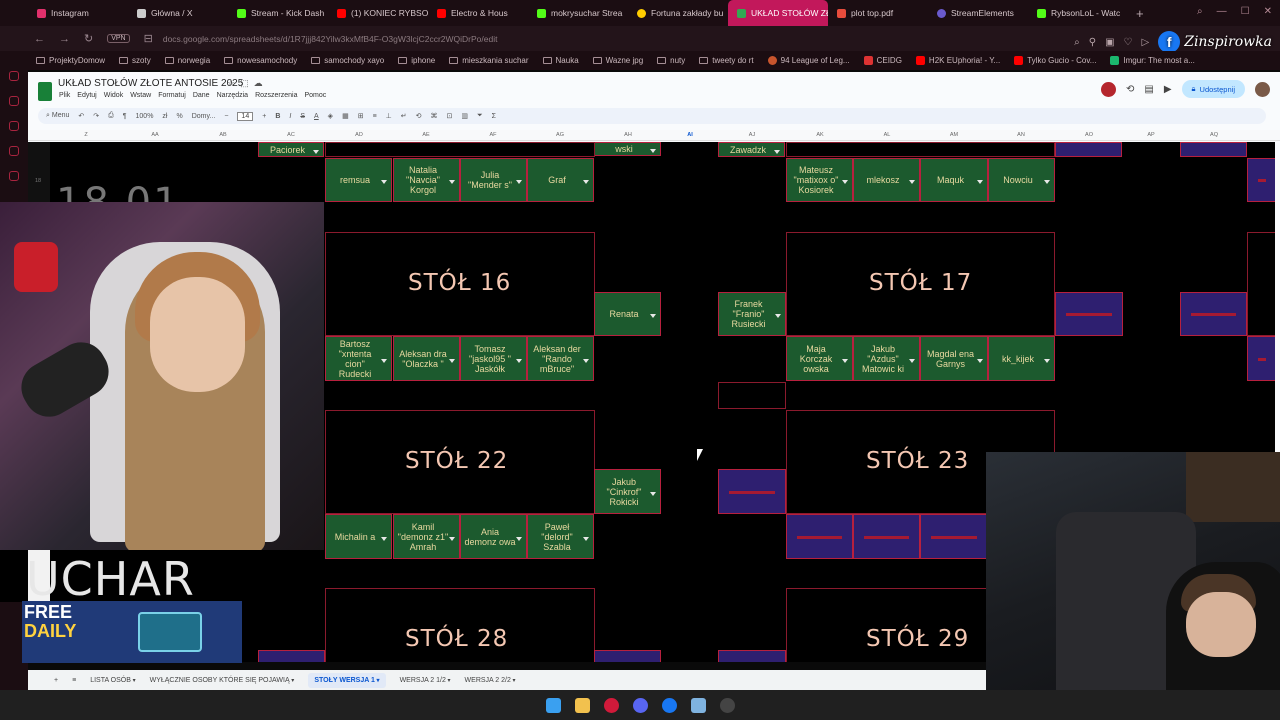 The image size is (1280, 720). Describe the element at coordinates (86, 95) in the screenshot. I see `menu-item: Edytuj` at that location.